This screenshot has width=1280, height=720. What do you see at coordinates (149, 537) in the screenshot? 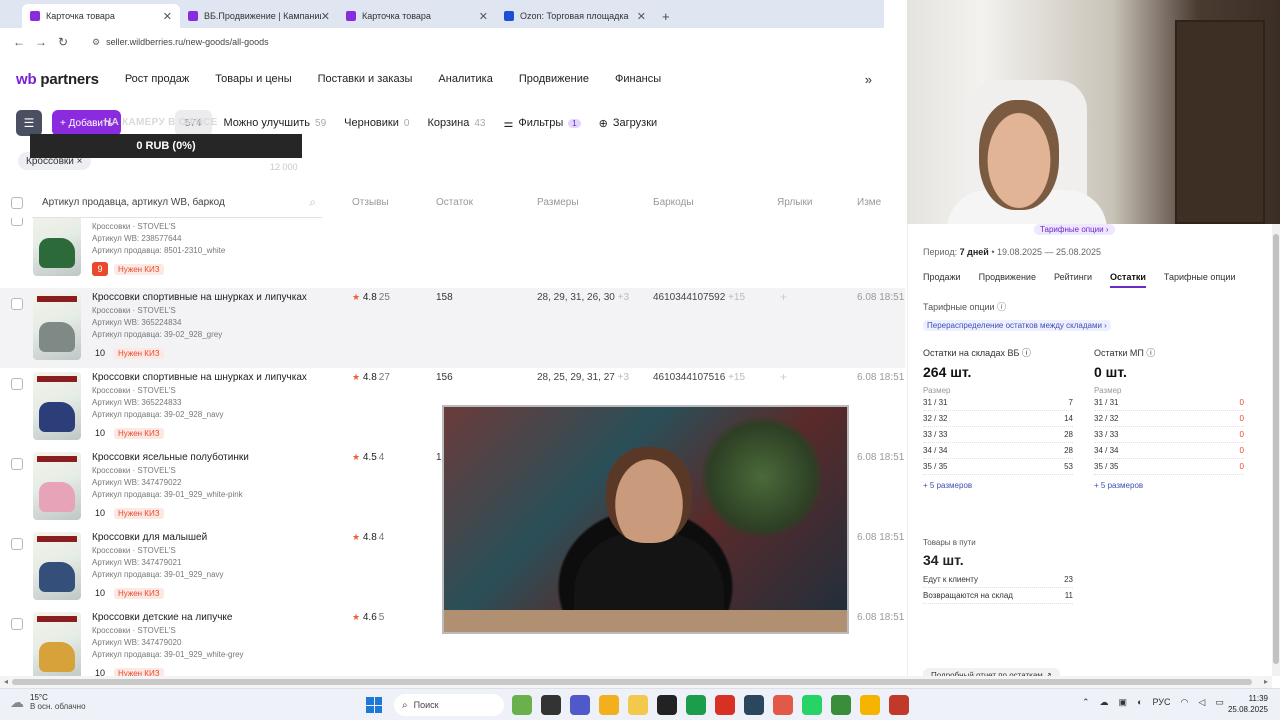
I see `product-title: Кроссовки для малышей` at bounding box center [149, 537].